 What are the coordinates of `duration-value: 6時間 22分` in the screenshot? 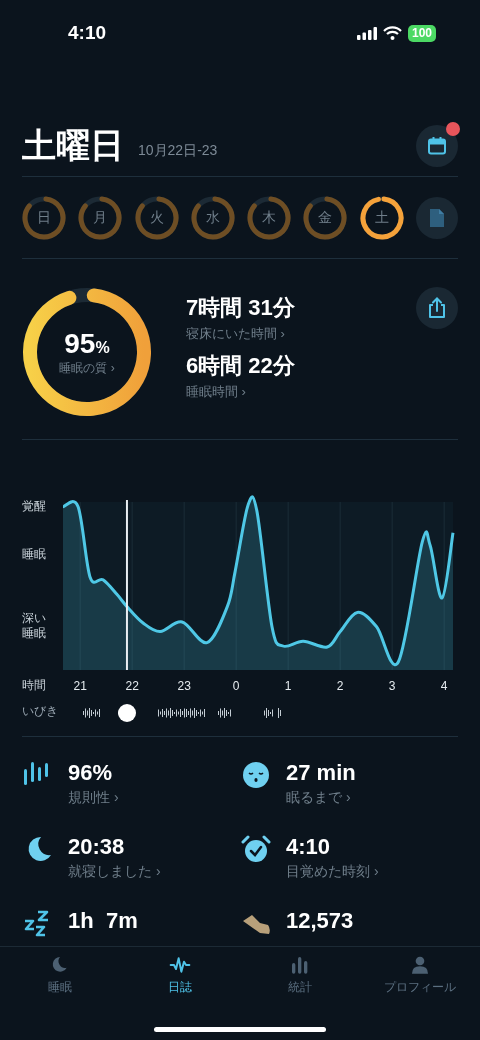 It's located at (241, 366).